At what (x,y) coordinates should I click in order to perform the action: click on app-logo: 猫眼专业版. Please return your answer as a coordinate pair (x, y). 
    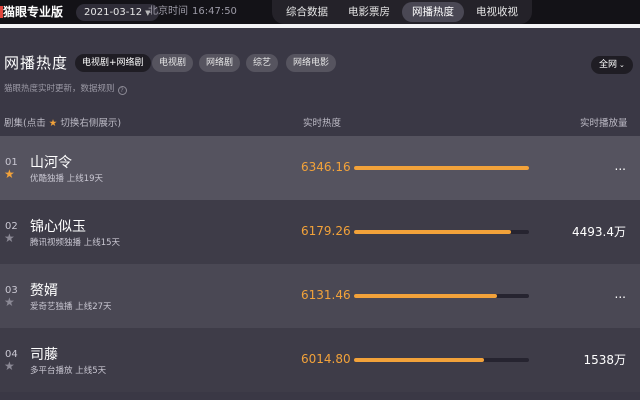
    Looking at the image, I should click on (31, 12).